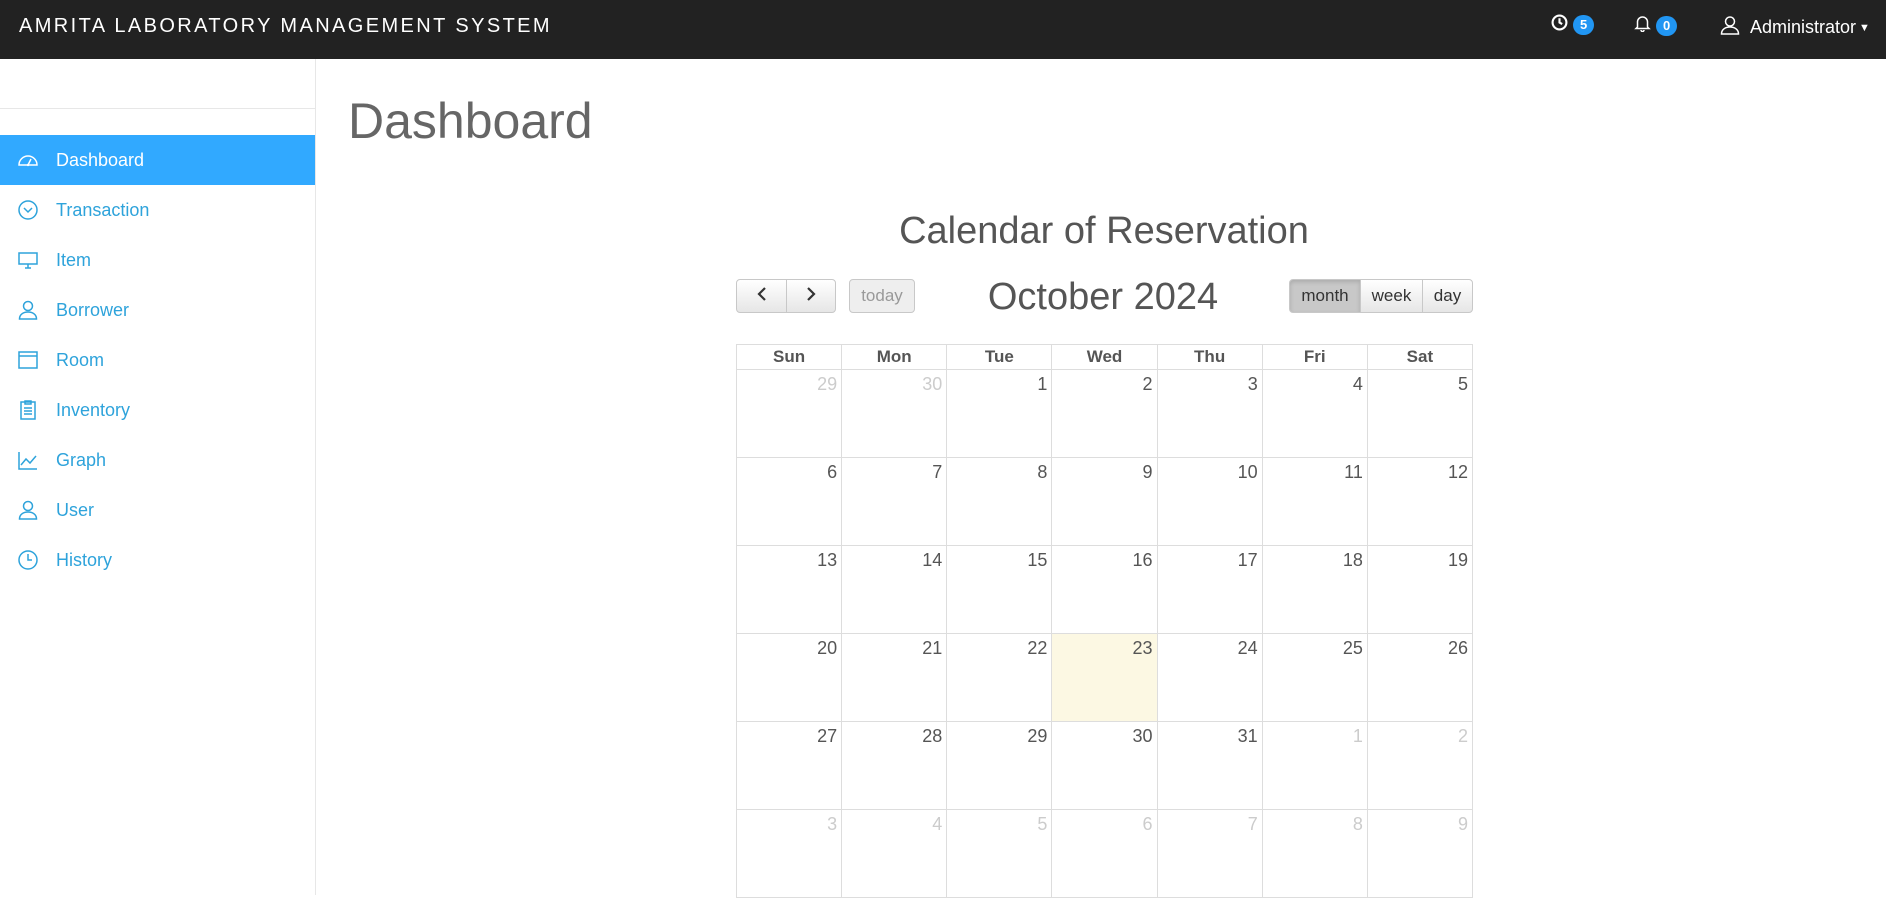 The height and width of the screenshot is (898, 1886). Describe the element at coordinates (1420, 502) in the screenshot. I see `calendar-day-cell: 12` at that location.